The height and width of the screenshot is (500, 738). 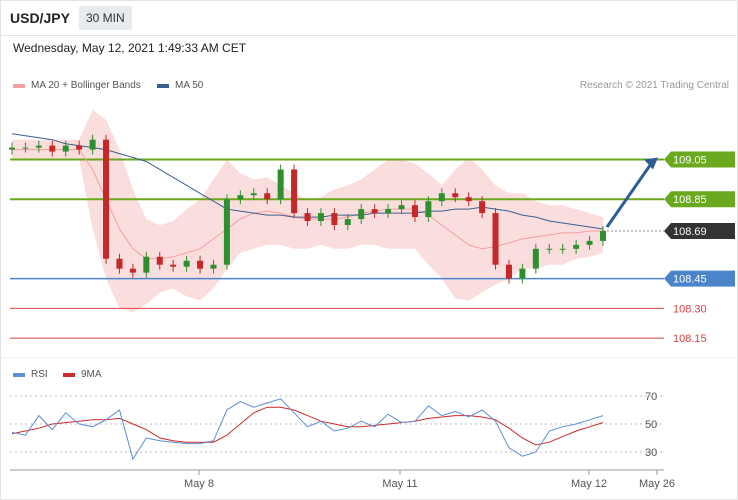 What do you see at coordinates (690, 232) in the screenshot?
I see `level-label-2: 108.69` at bounding box center [690, 232].